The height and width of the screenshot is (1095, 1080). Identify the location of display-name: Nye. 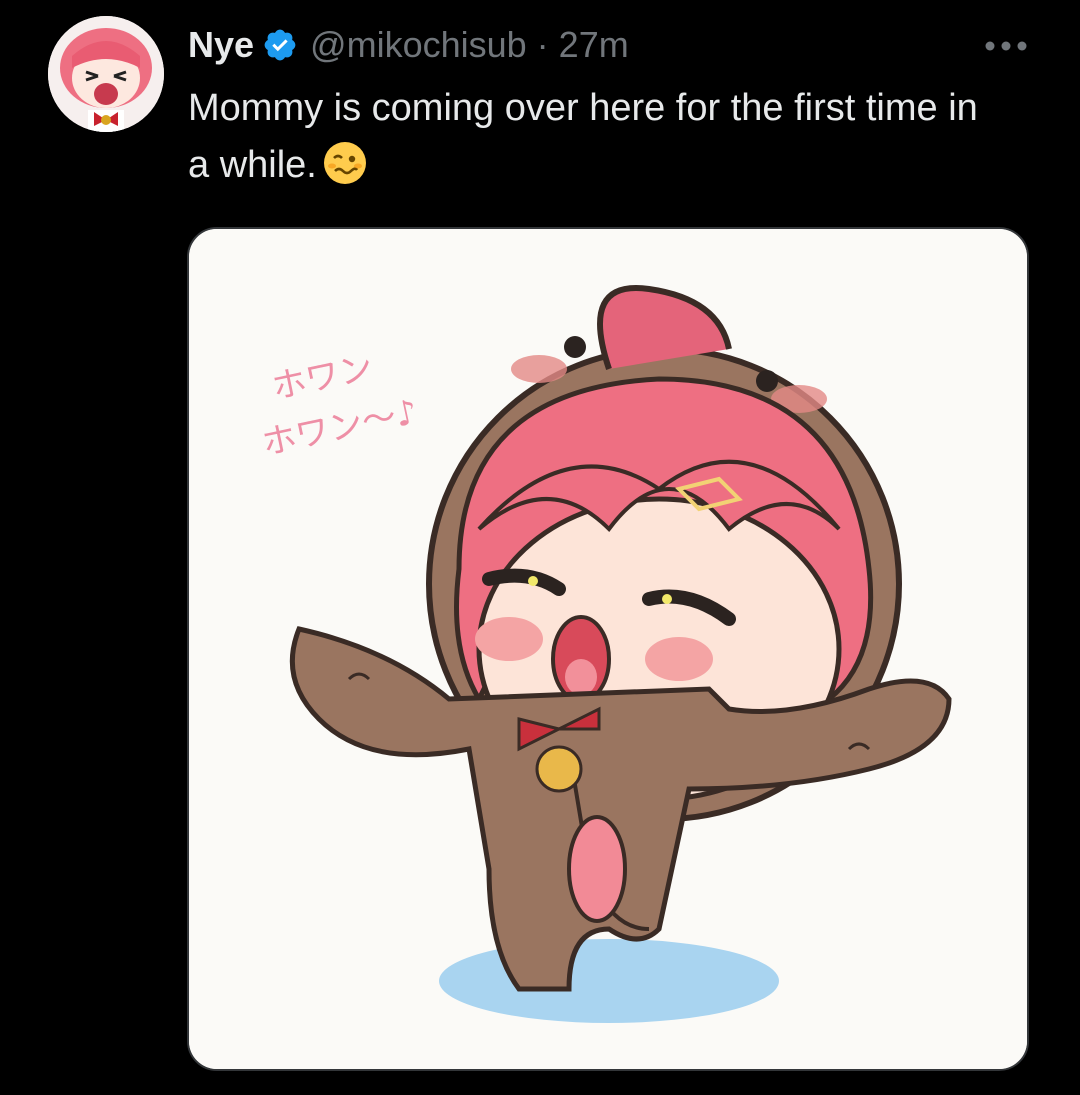
(221, 45).